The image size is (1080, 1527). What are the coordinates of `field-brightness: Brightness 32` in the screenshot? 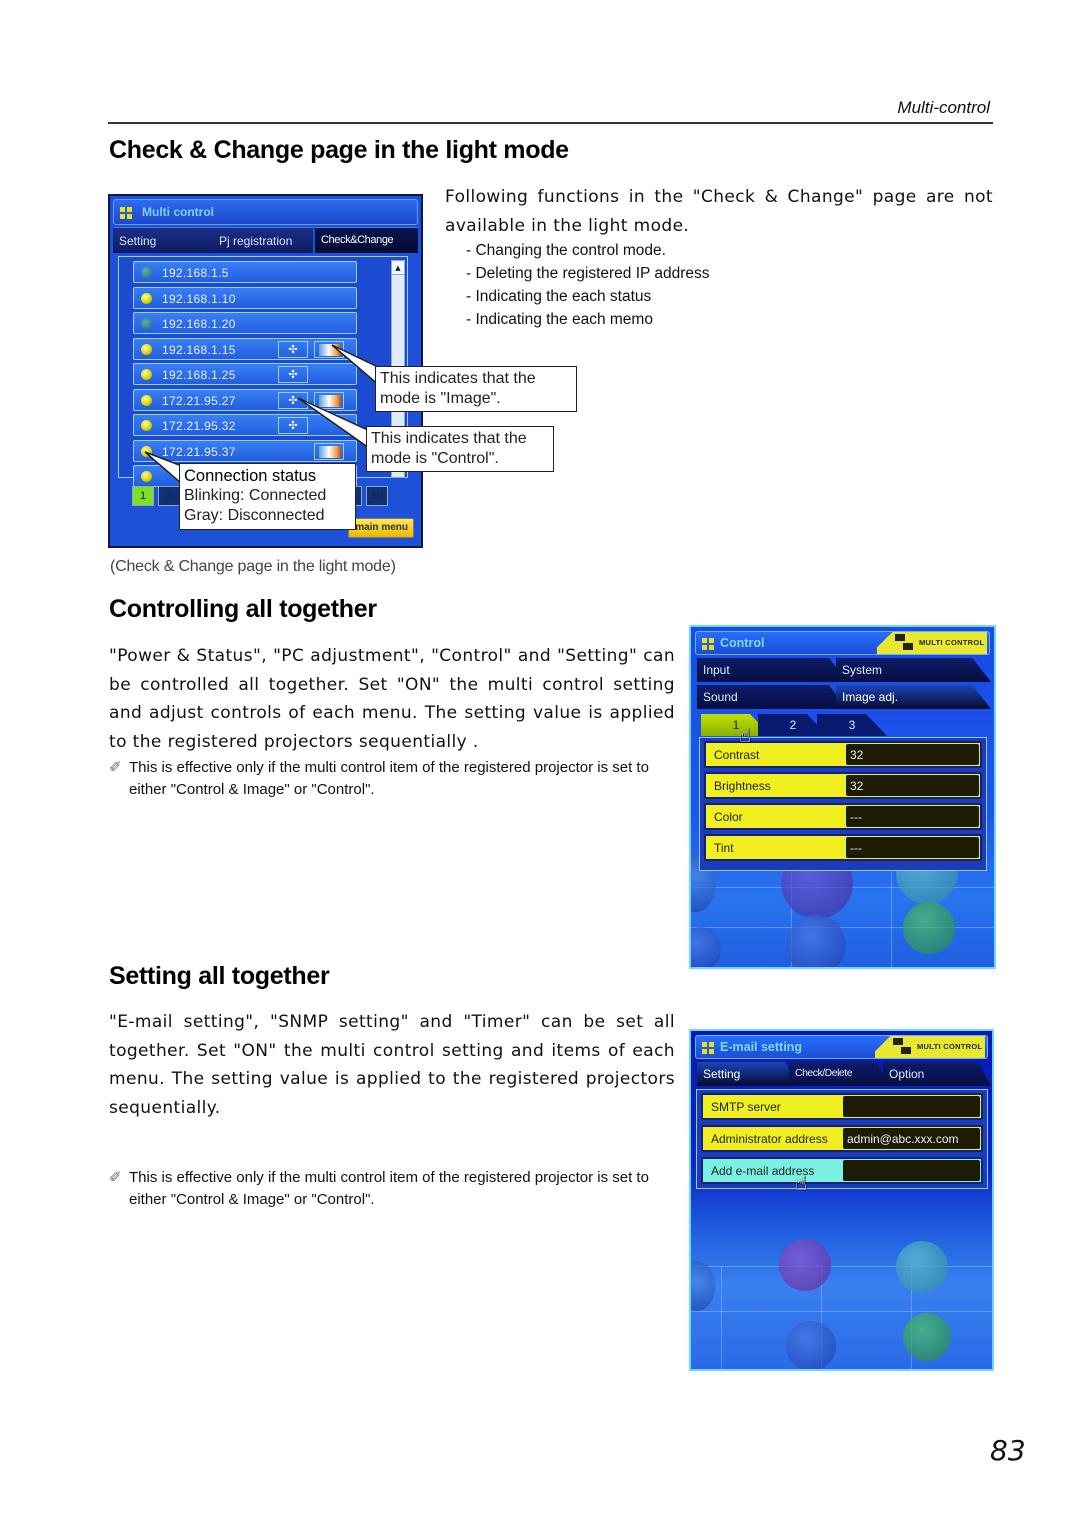 It's located at (843, 785).